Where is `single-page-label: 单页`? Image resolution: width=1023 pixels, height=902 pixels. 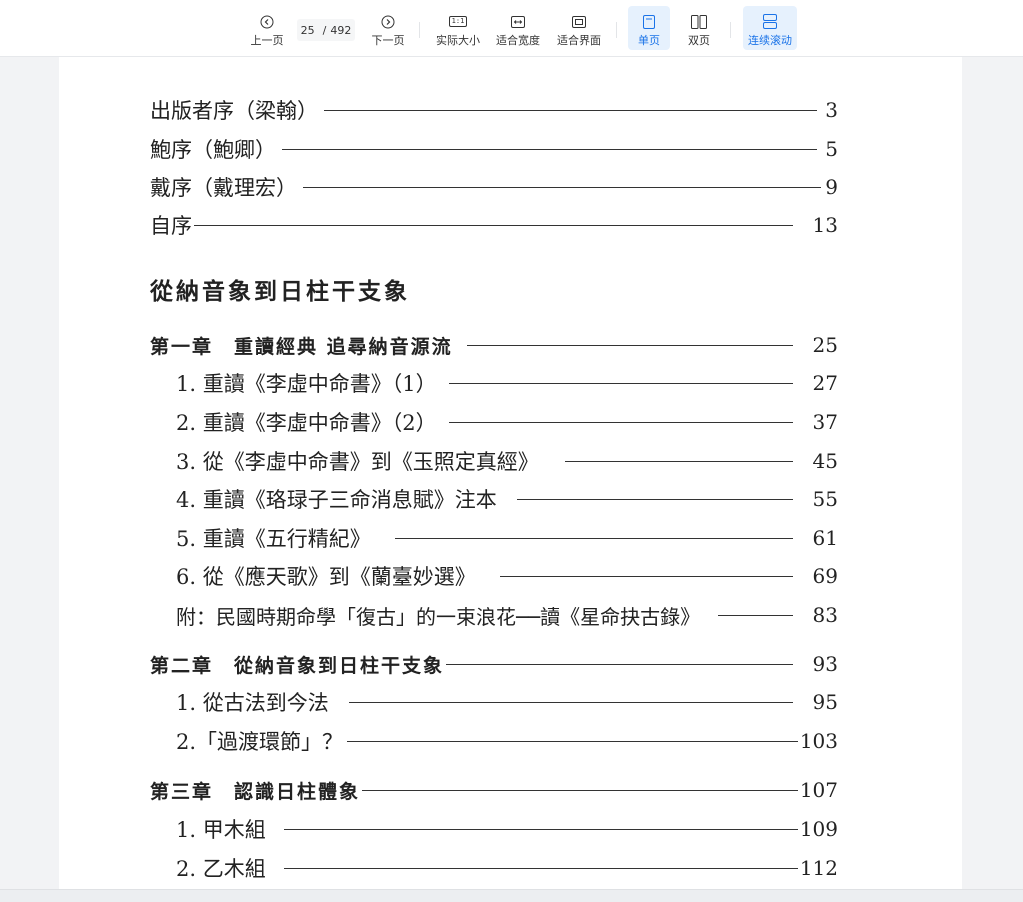
single-page-label: 单页 is located at coordinates (649, 40).